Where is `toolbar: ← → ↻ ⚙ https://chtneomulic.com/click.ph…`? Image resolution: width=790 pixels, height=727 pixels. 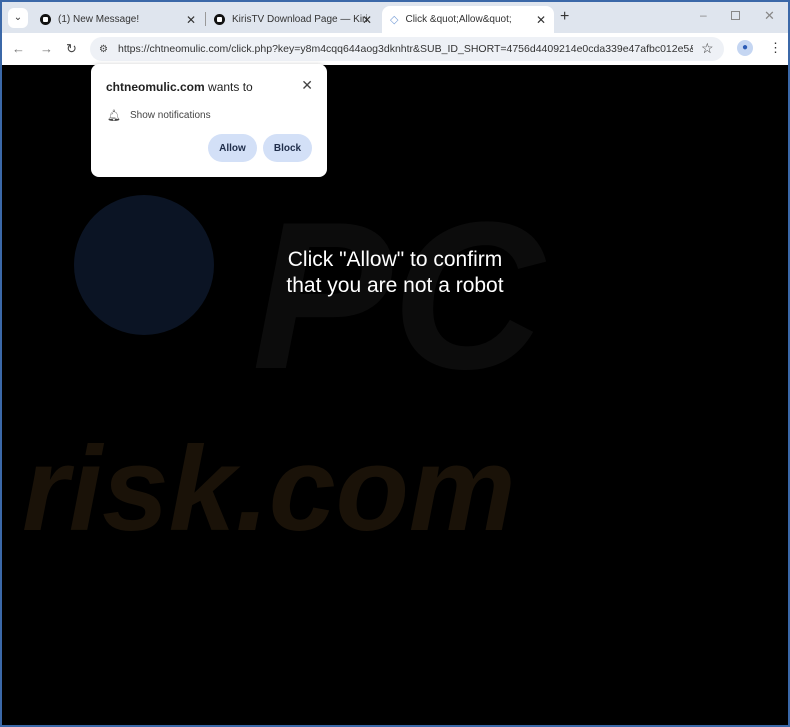 toolbar: ← → ↻ ⚙ https://chtneomulic.com/click.ph… is located at coordinates (395, 49).